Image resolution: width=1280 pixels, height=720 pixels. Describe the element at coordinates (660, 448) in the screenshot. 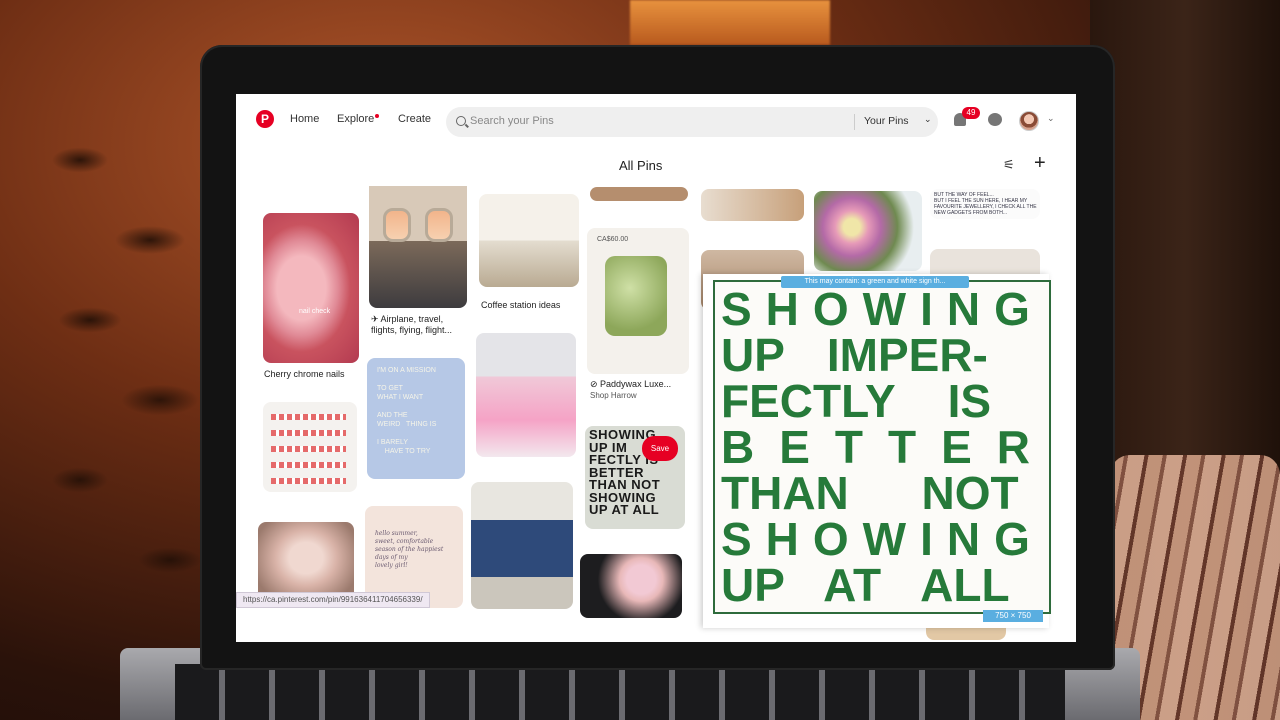

I see `save-button: Save` at that location.